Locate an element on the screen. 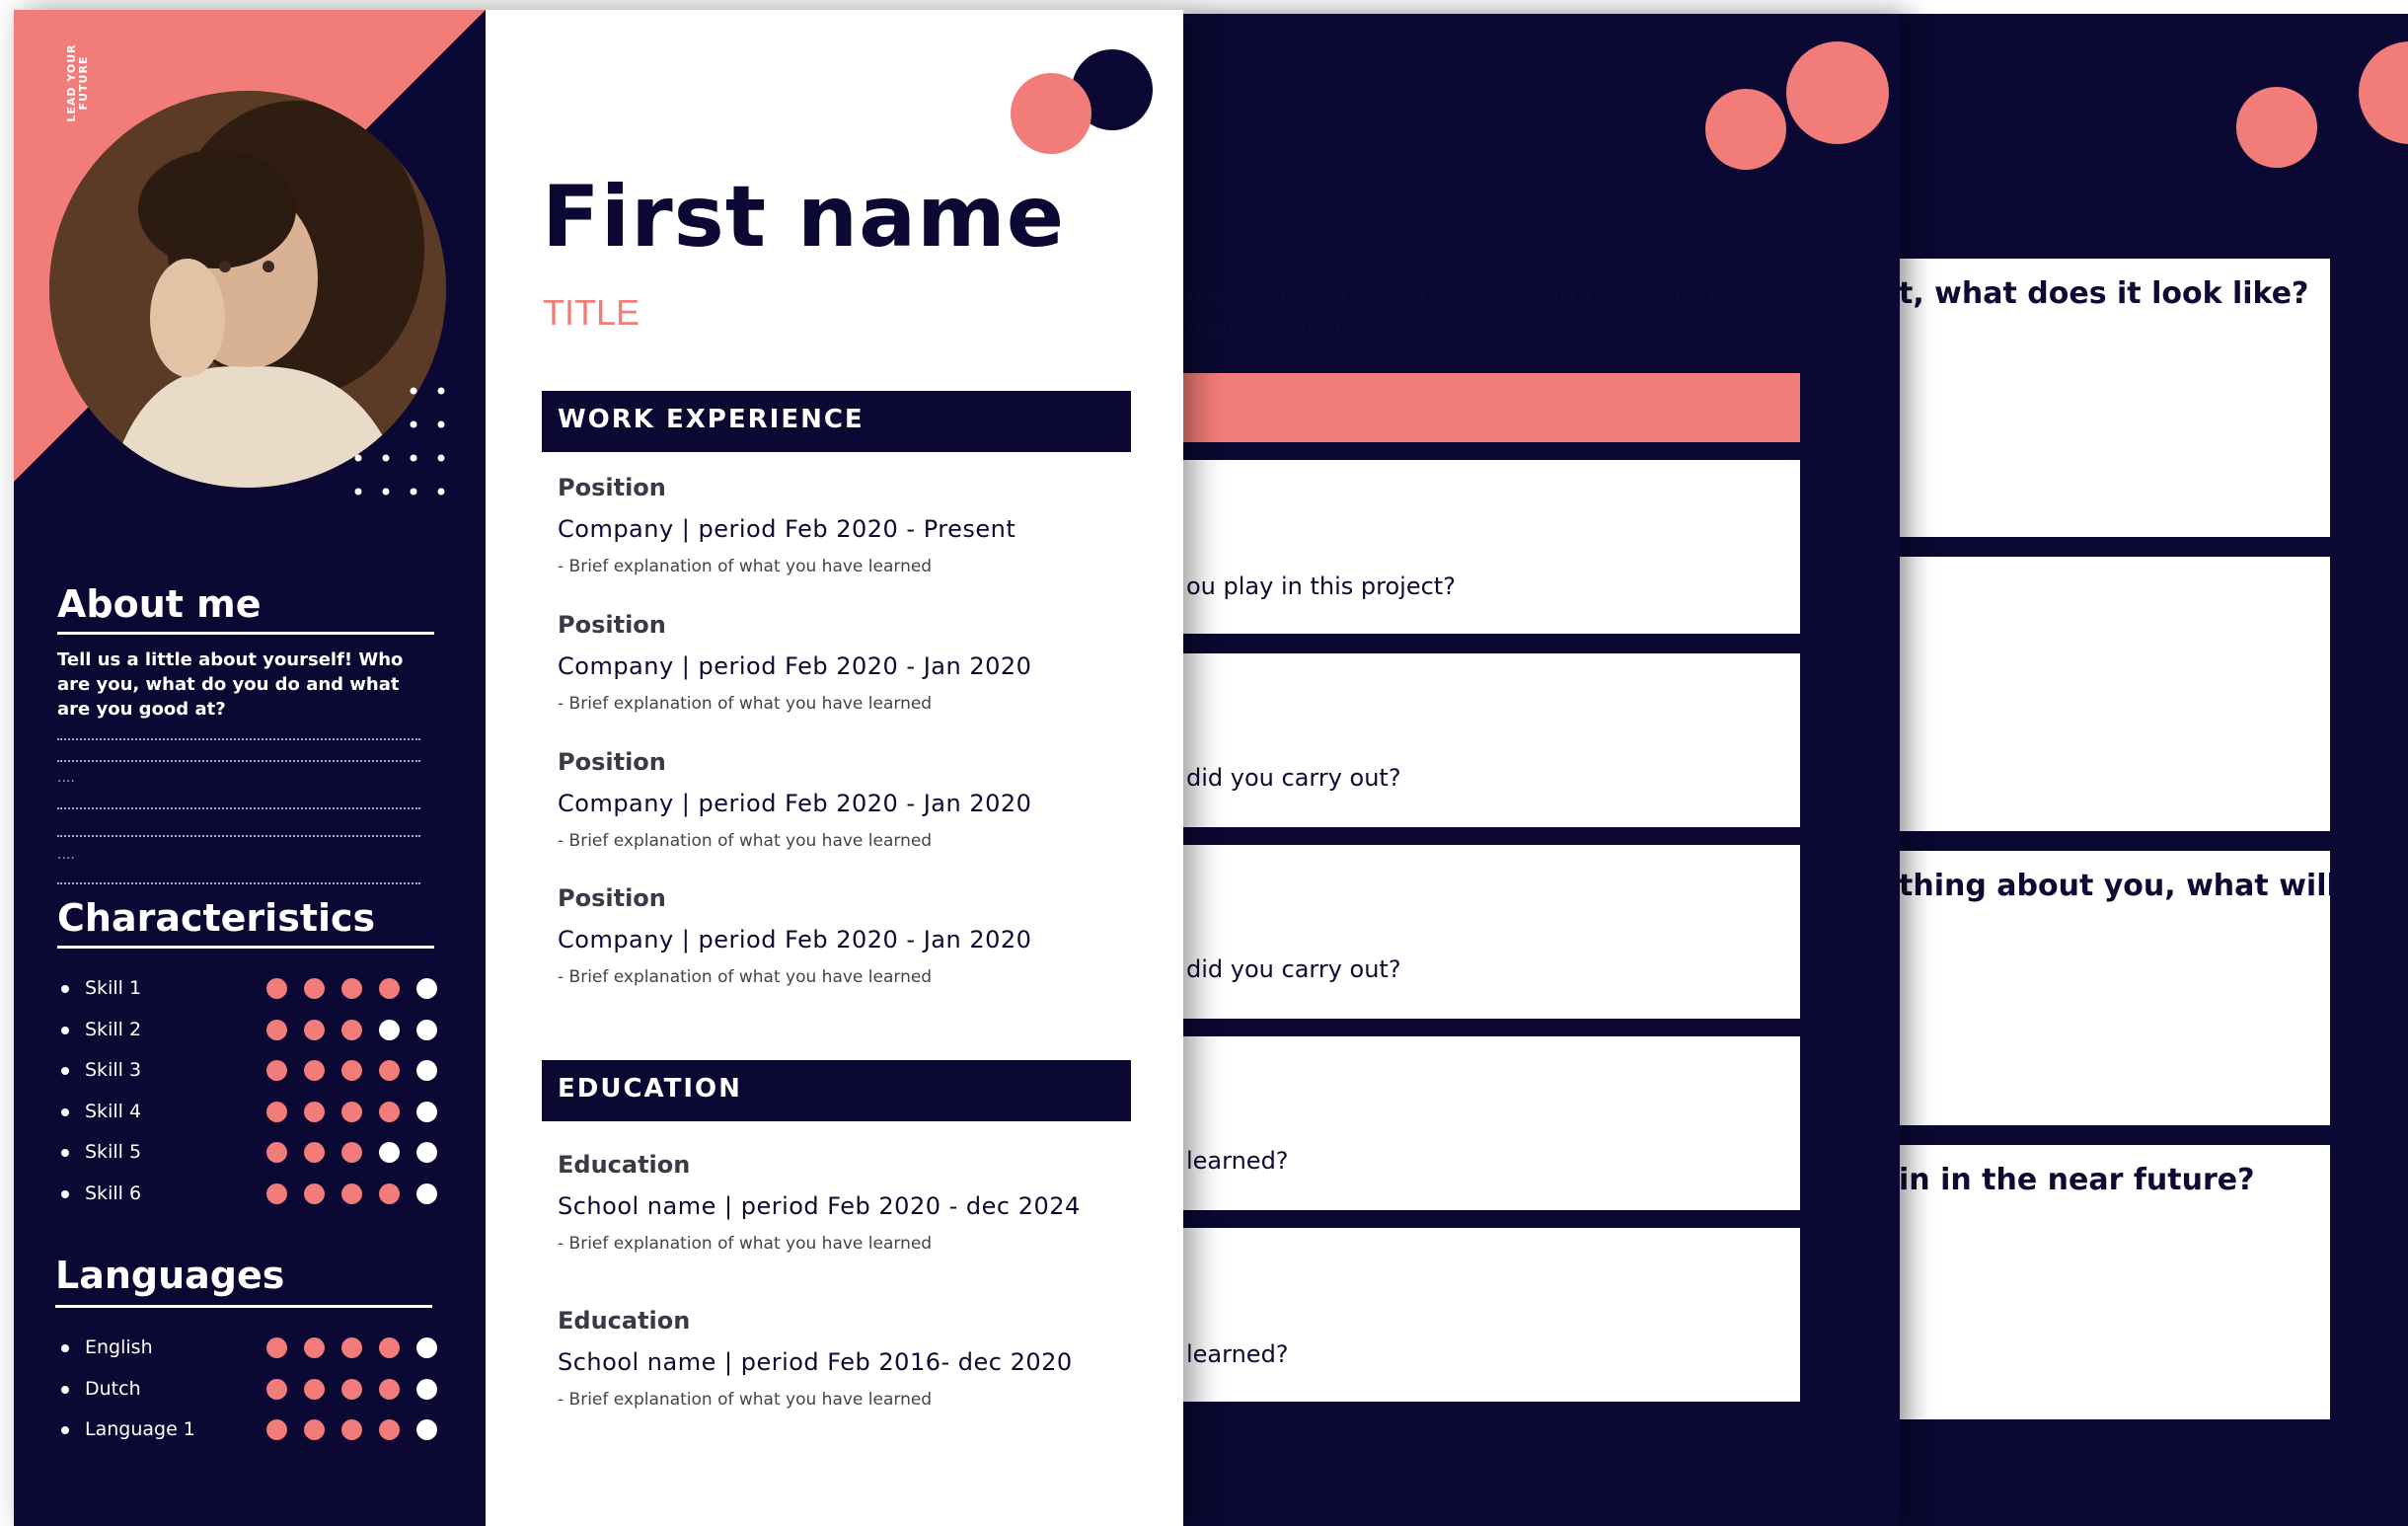 The image size is (2408, 1526). question-text: in in the near future? is located at coordinates (2077, 1180).